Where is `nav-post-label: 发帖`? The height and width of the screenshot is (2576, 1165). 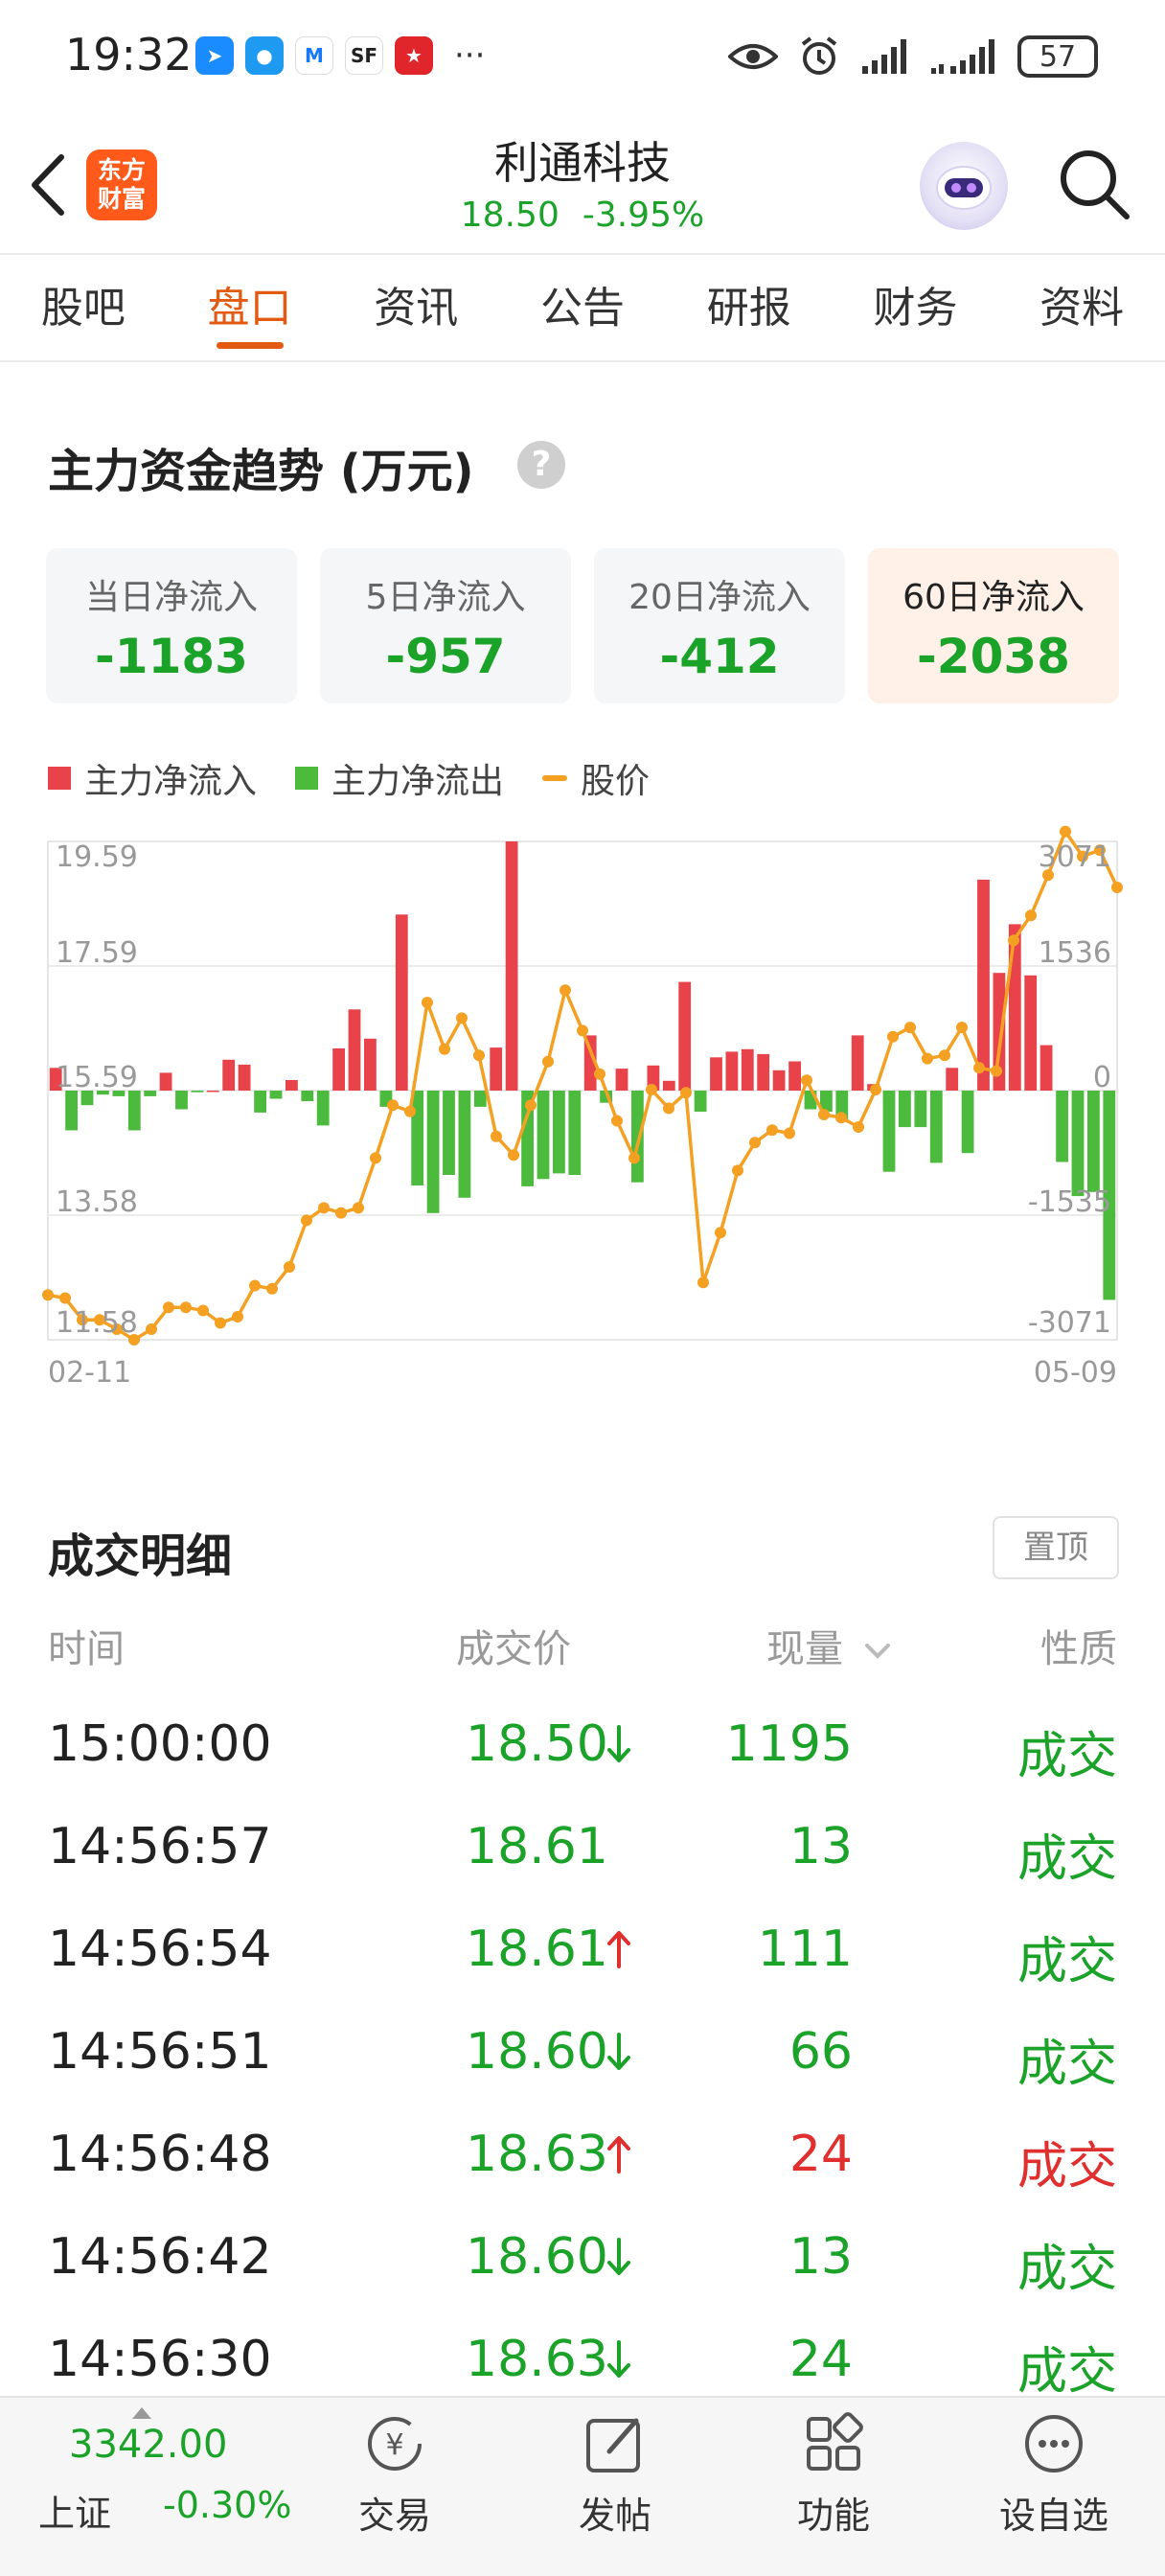 nav-post-label: 发帖 is located at coordinates (614, 2516).